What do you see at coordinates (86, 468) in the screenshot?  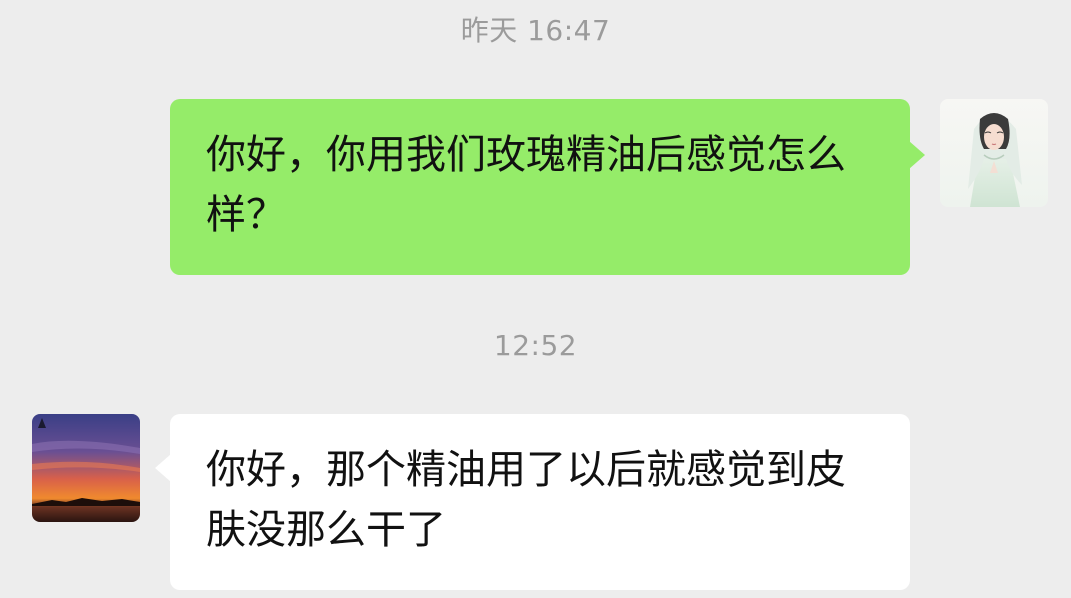 I see `sunset-avatar-icon` at bounding box center [86, 468].